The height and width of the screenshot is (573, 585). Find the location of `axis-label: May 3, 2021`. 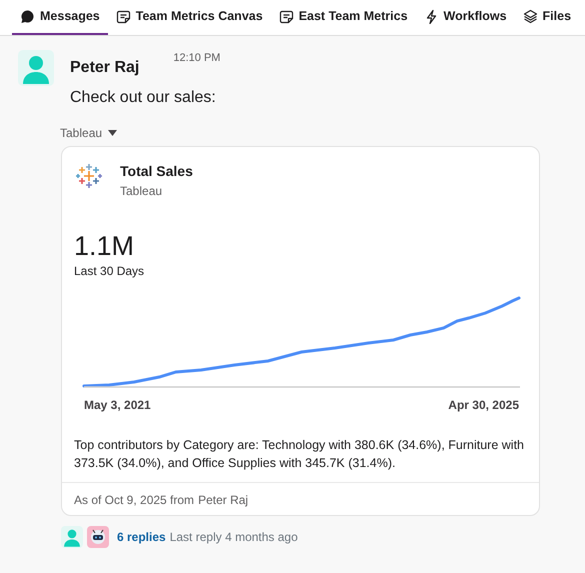

axis-label: May 3, 2021 is located at coordinates (117, 405).